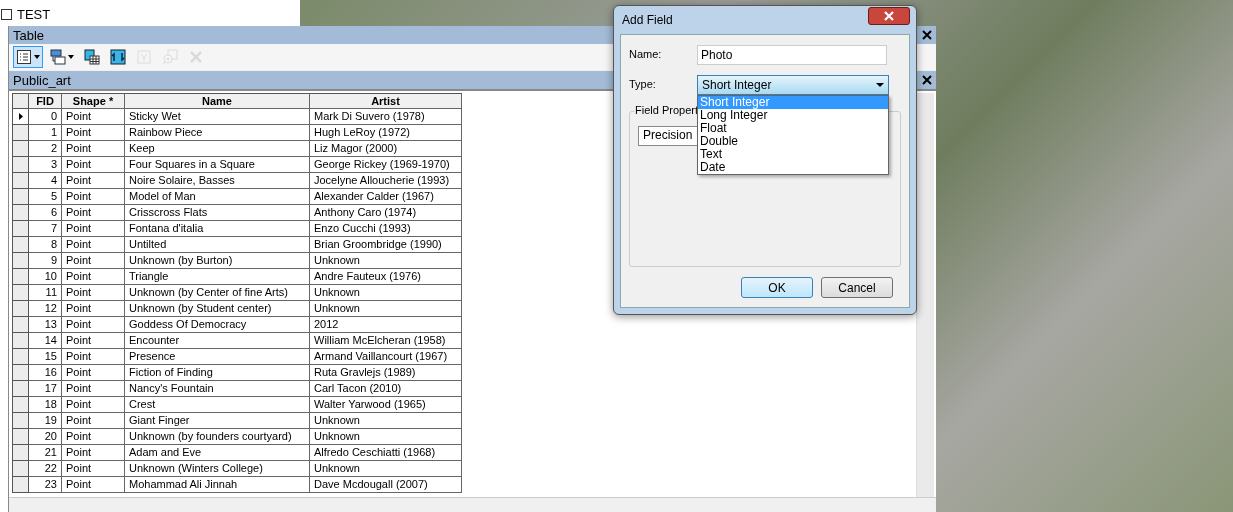 The height and width of the screenshot is (512, 1233). What do you see at coordinates (217, 117) in the screenshot?
I see `table-cell: Sticky Wet` at bounding box center [217, 117].